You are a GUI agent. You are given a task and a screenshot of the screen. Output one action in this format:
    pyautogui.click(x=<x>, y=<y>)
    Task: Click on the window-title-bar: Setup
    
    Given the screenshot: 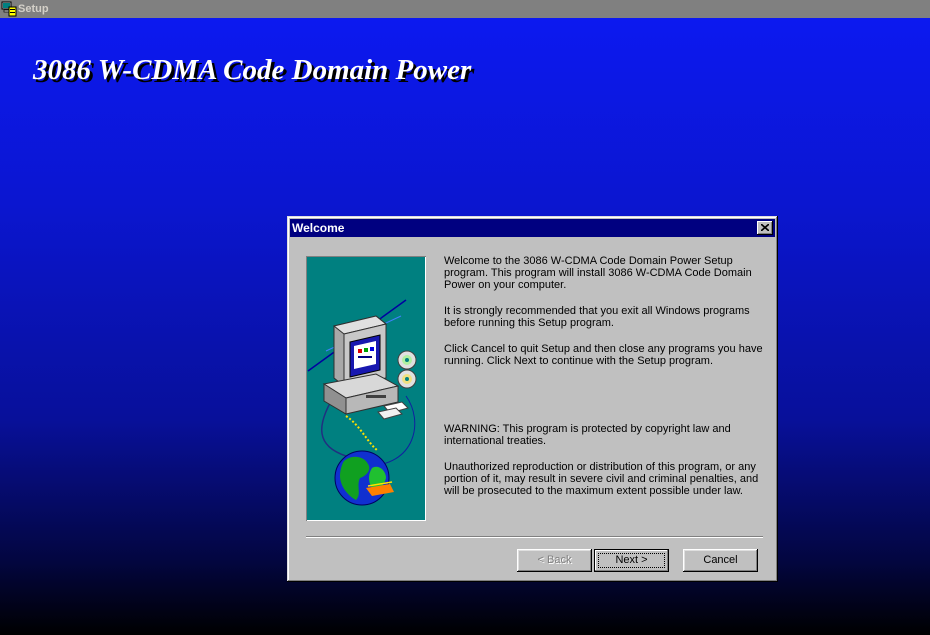 What is the action you would take?
    pyautogui.click(x=465, y=9)
    